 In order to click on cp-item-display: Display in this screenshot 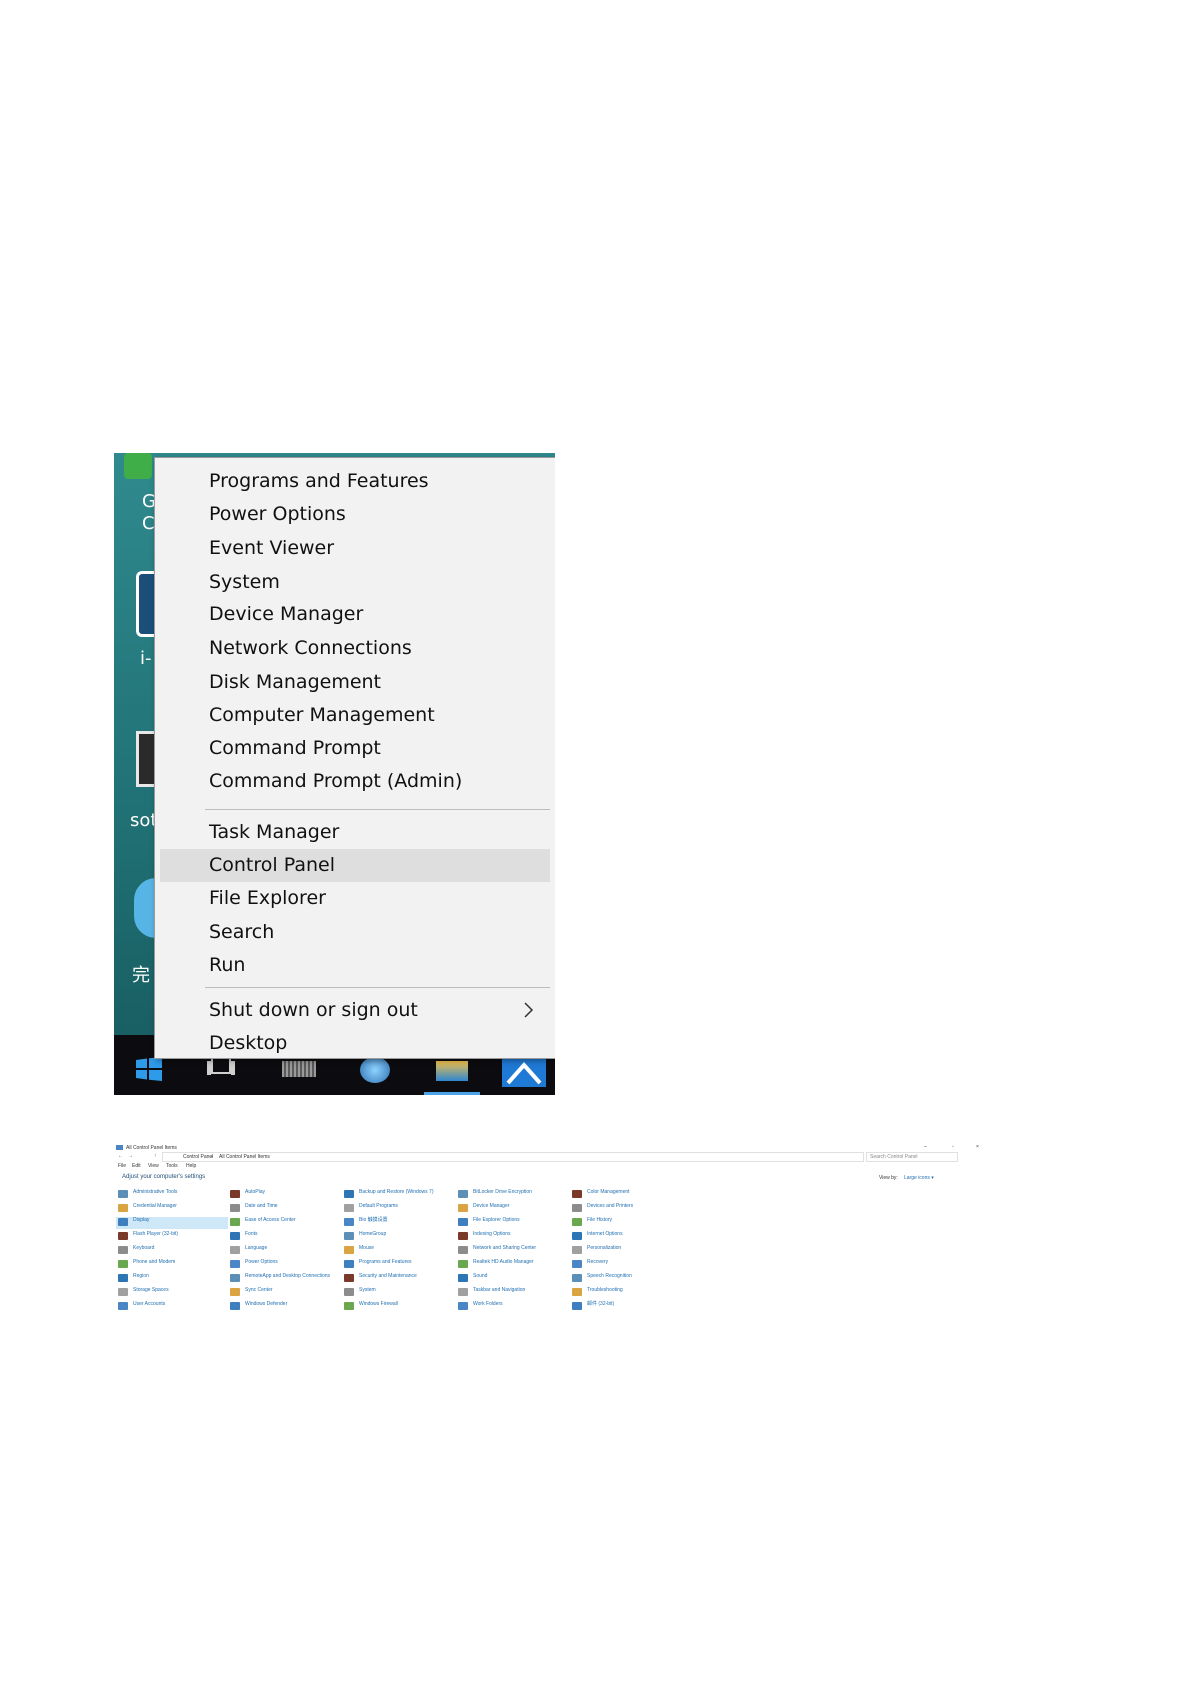, I will do `click(172, 1223)`.